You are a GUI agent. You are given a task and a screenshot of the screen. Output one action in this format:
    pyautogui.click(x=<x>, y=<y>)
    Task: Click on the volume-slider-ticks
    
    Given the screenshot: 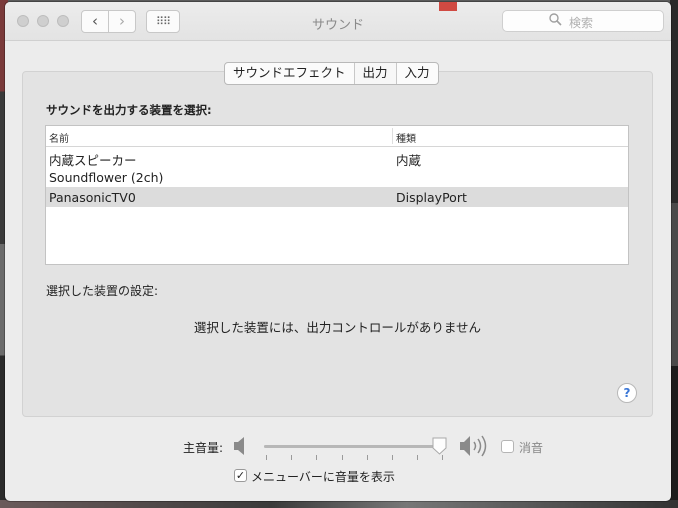 What is the action you would take?
    pyautogui.click(x=354, y=458)
    